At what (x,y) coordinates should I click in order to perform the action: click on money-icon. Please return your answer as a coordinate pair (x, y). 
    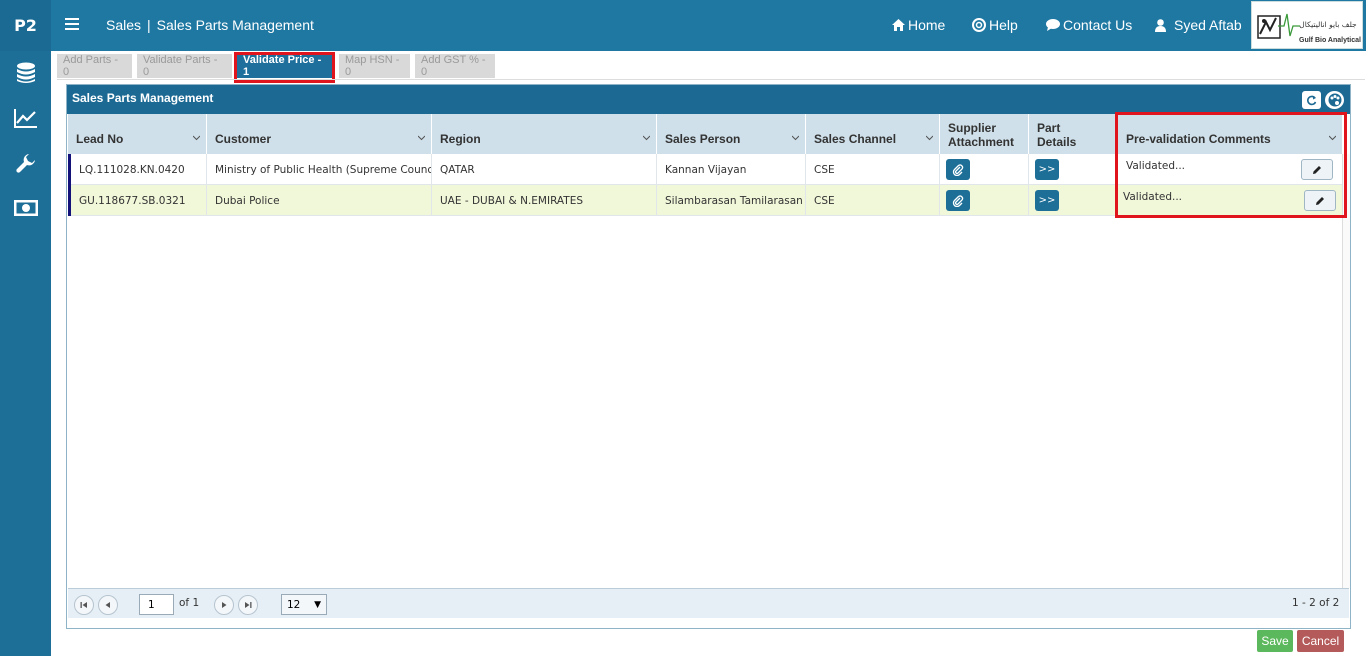
    Looking at the image, I should click on (25, 208).